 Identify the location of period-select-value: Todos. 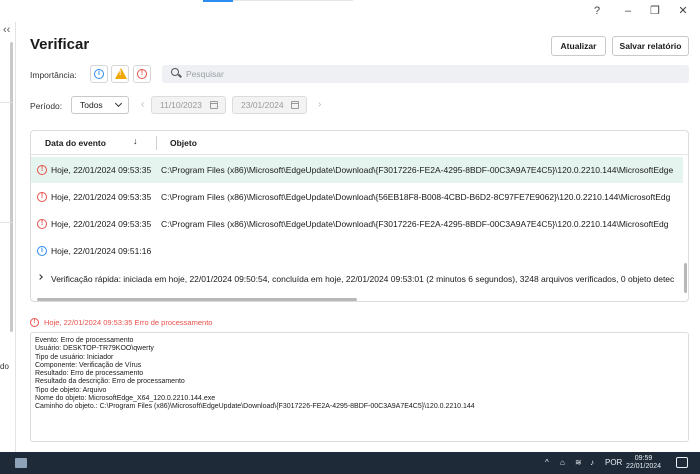
(91, 105).